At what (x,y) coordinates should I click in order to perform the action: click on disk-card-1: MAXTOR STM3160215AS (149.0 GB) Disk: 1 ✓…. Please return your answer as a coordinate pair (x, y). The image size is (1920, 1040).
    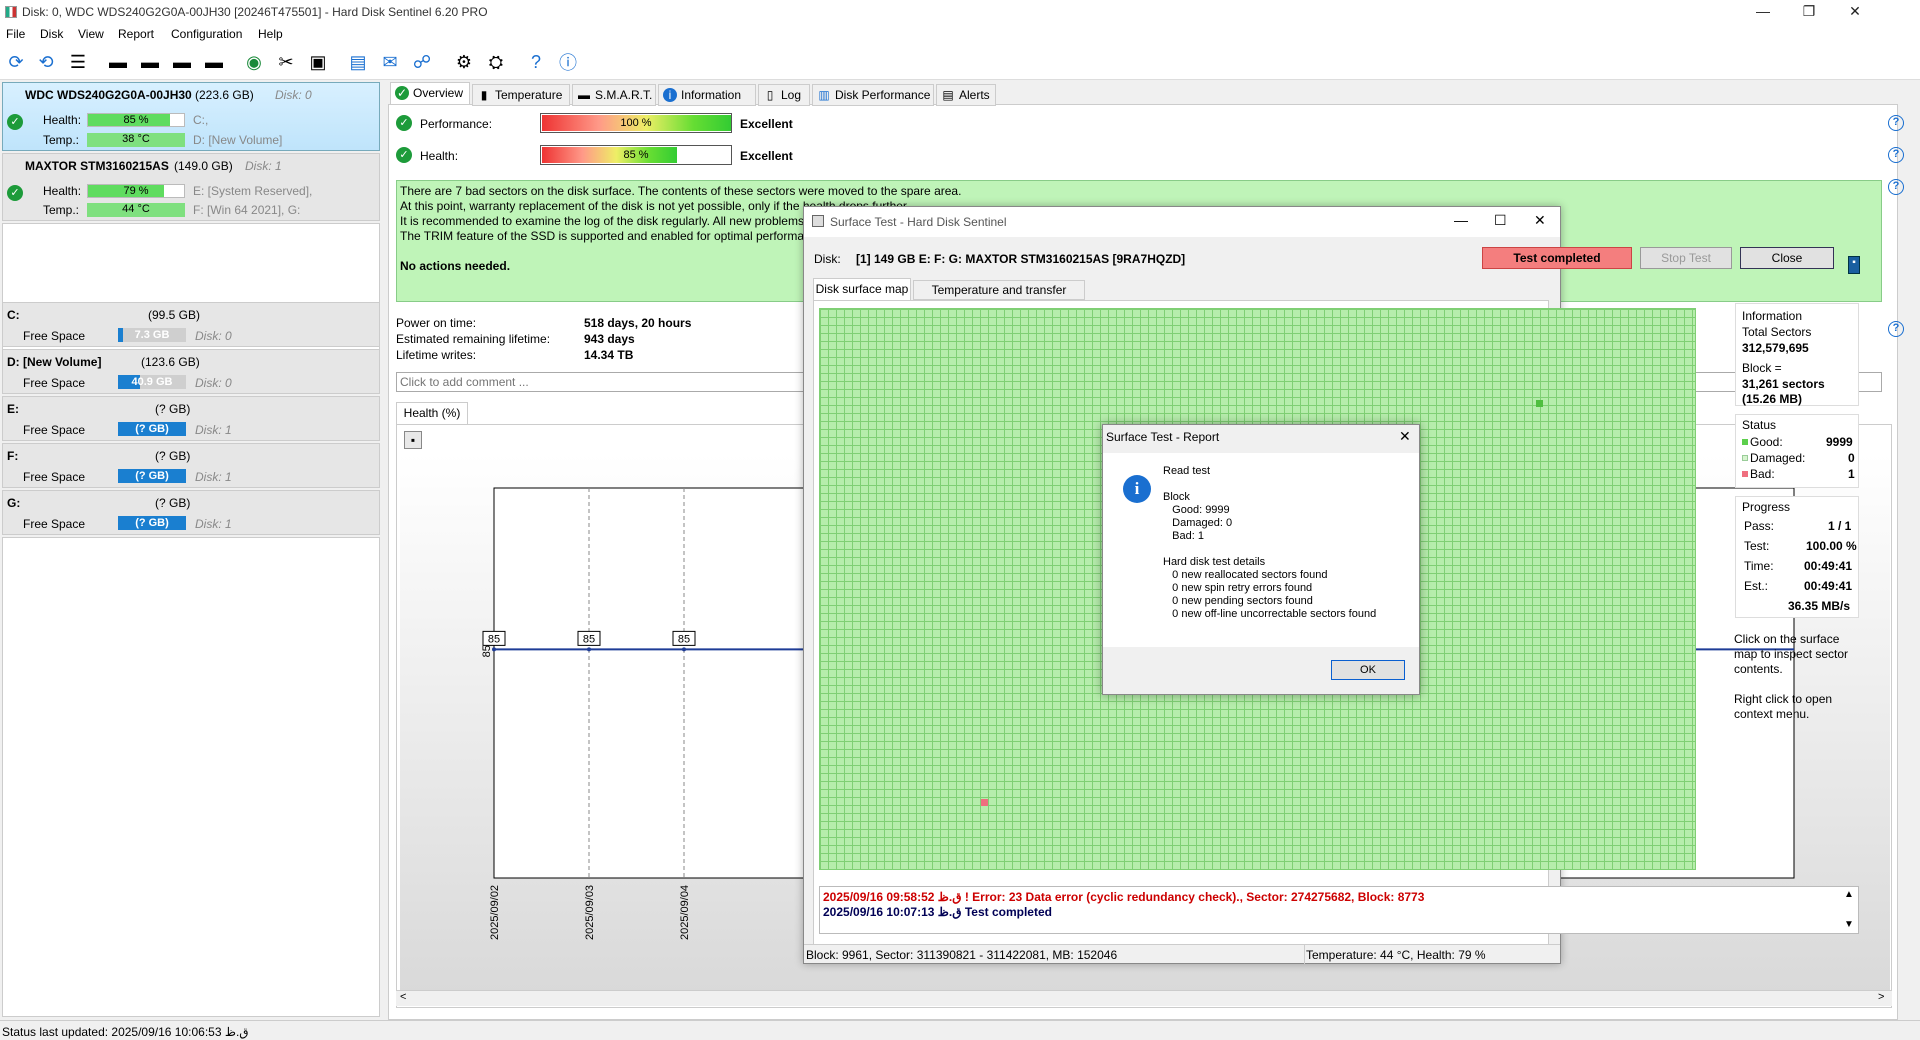
    Looking at the image, I should click on (191, 187).